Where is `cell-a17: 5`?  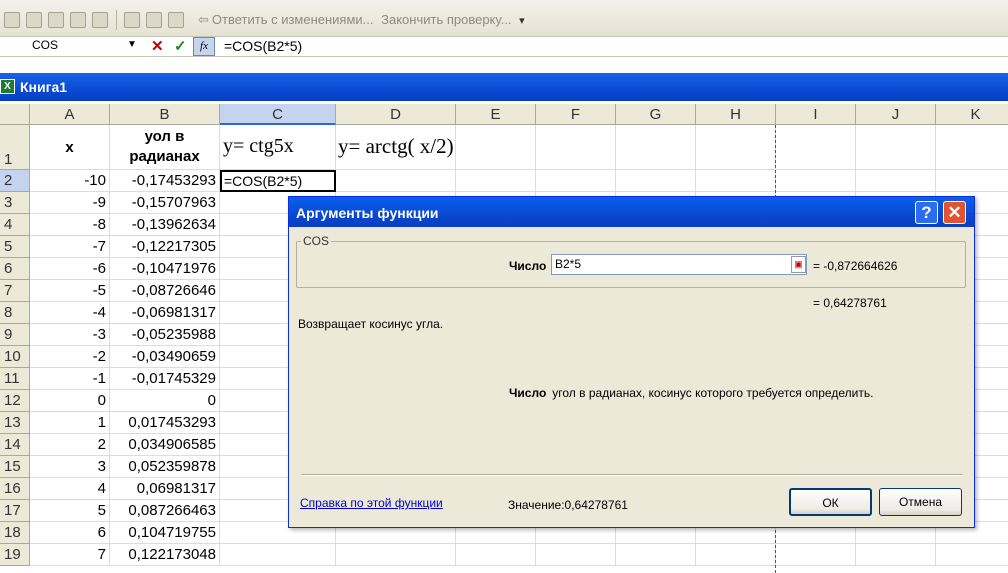
cell-a17: 5 is located at coordinates (70, 511).